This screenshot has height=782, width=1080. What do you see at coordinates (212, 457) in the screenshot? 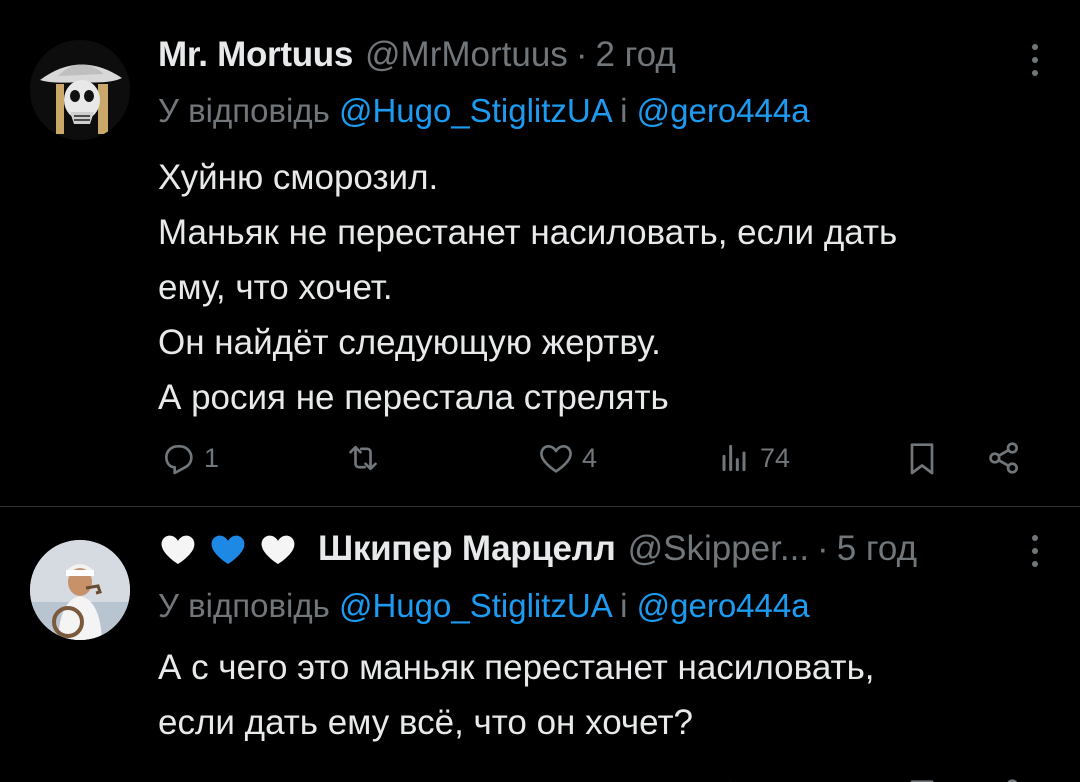
I see `reply-count: 1` at bounding box center [212, 457].